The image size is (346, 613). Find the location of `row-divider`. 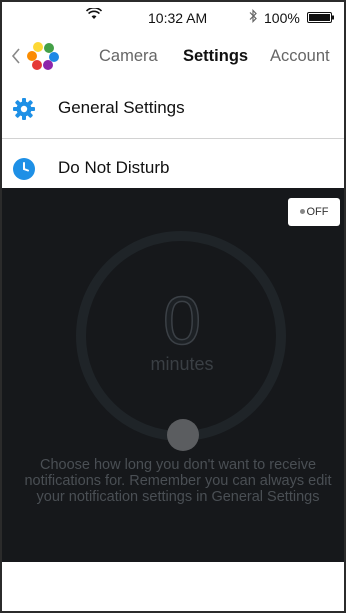

row-divider is located at coordinates (173, 138).